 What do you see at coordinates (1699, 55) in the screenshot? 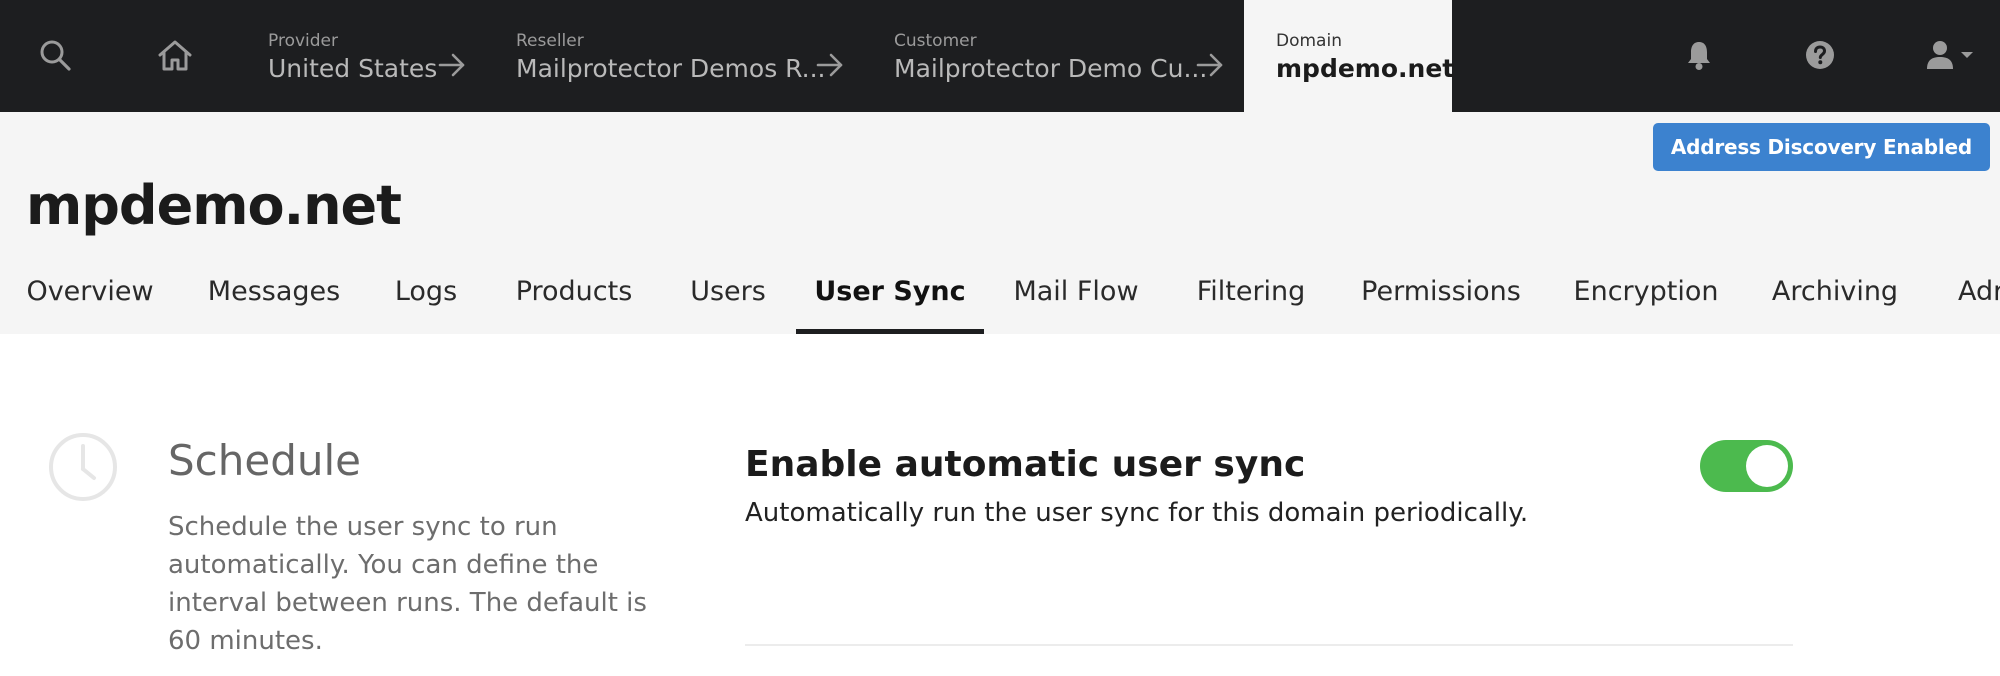
I see `bell-icon` at bounding box center [1699, 55].